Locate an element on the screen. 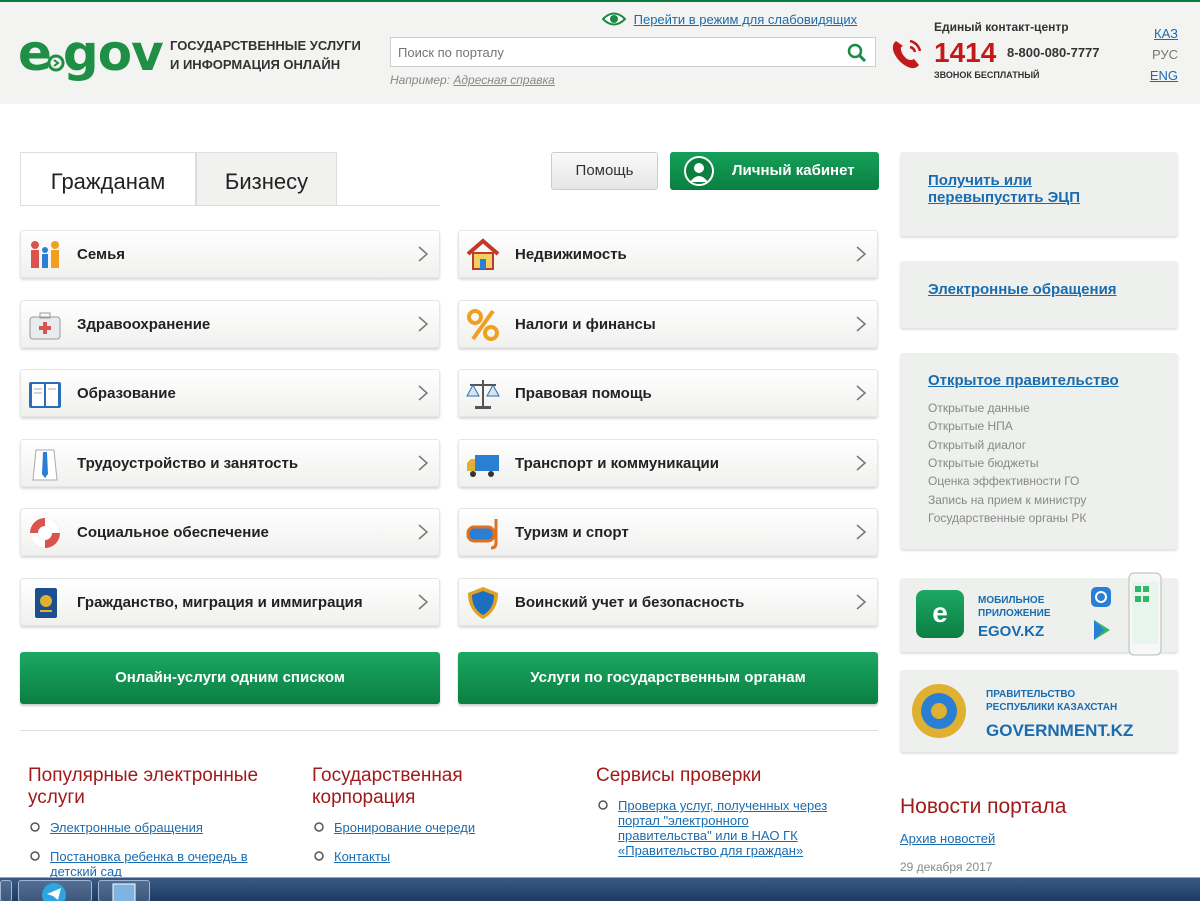 The image size is (1200, 901). passport-icon is located at coordinates (45, 603).